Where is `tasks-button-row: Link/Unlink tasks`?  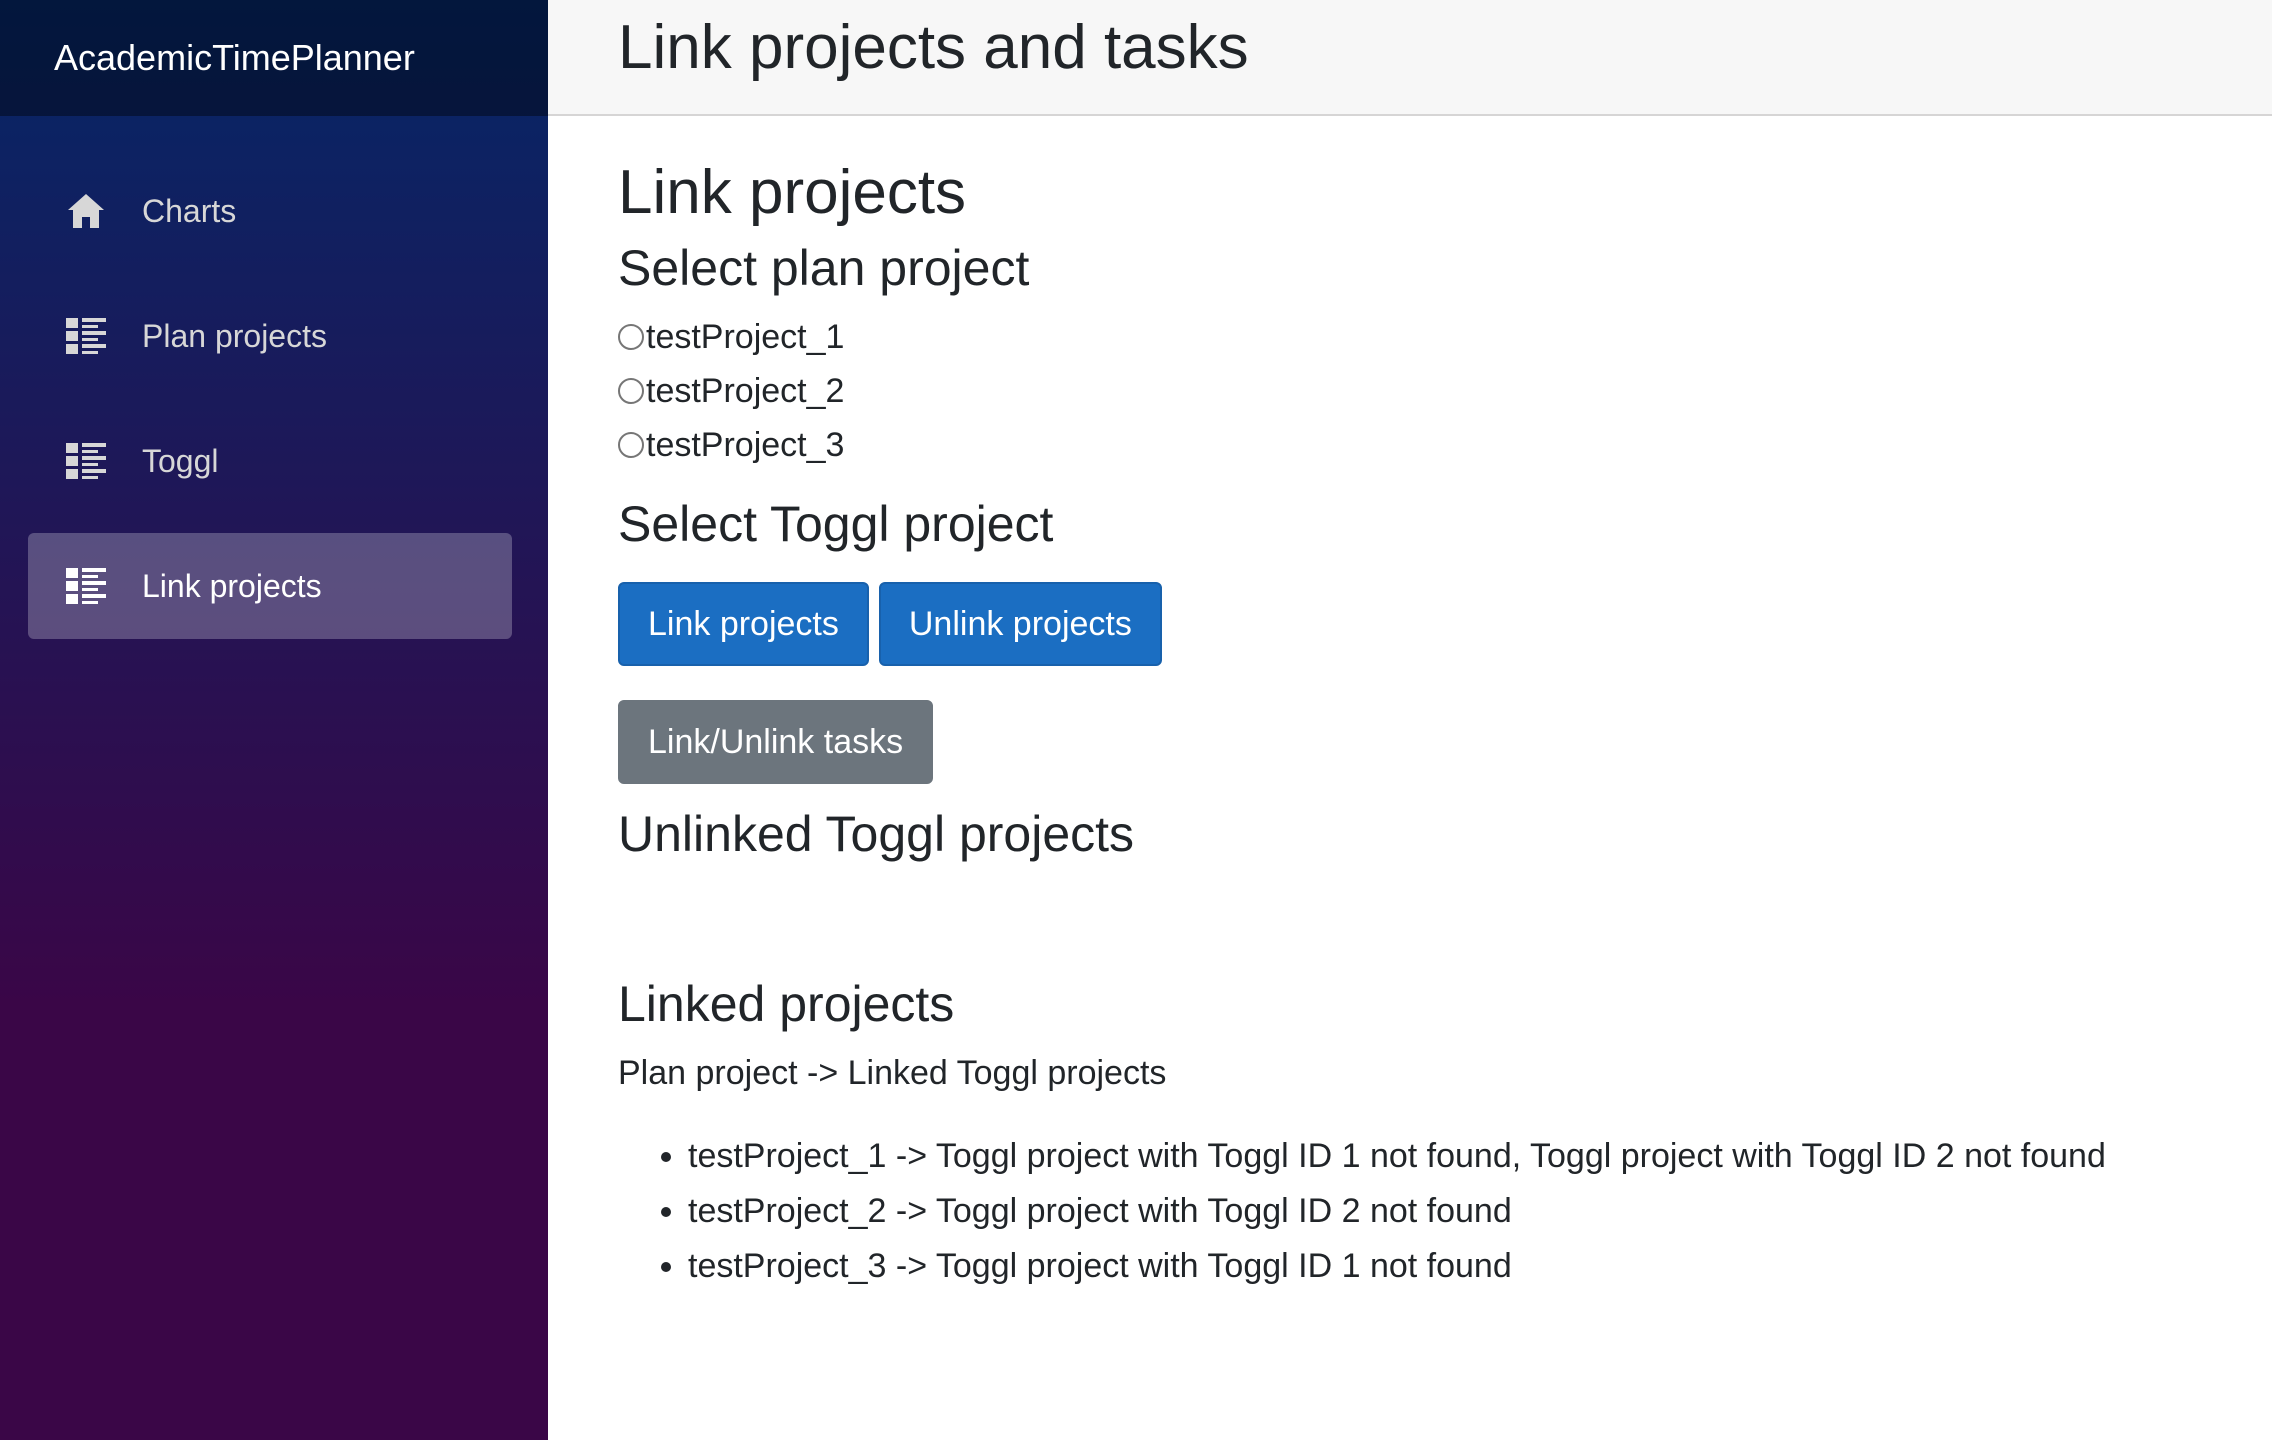 tasks-button-row: Link/Unlink tasks is located at coordinates (1418, 742).